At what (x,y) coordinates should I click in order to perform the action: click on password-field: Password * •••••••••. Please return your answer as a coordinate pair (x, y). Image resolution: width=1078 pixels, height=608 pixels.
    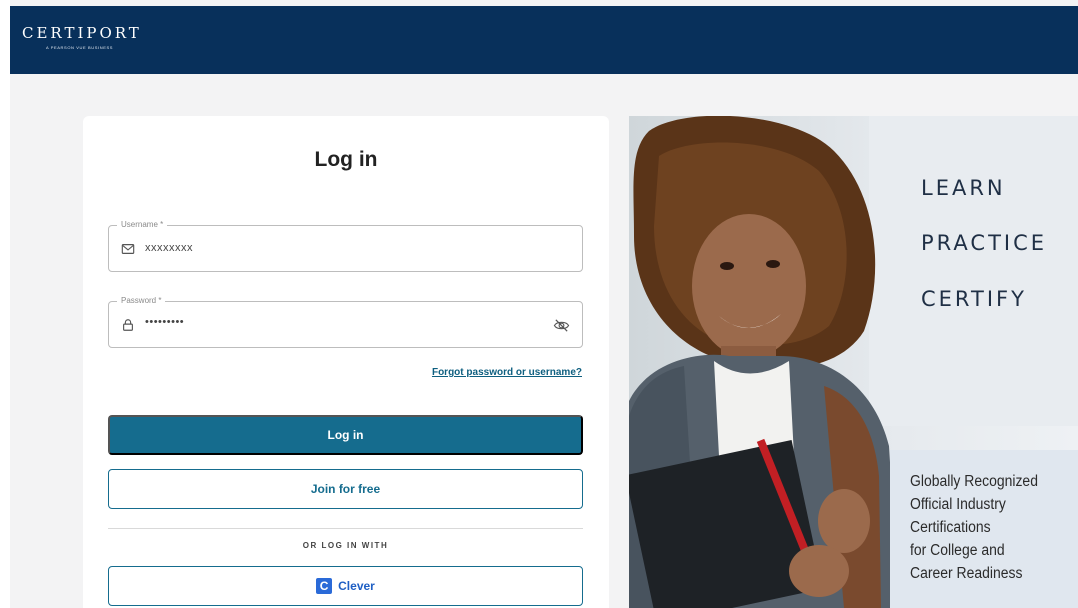
    Looking at the image, I should click on (345, 322).